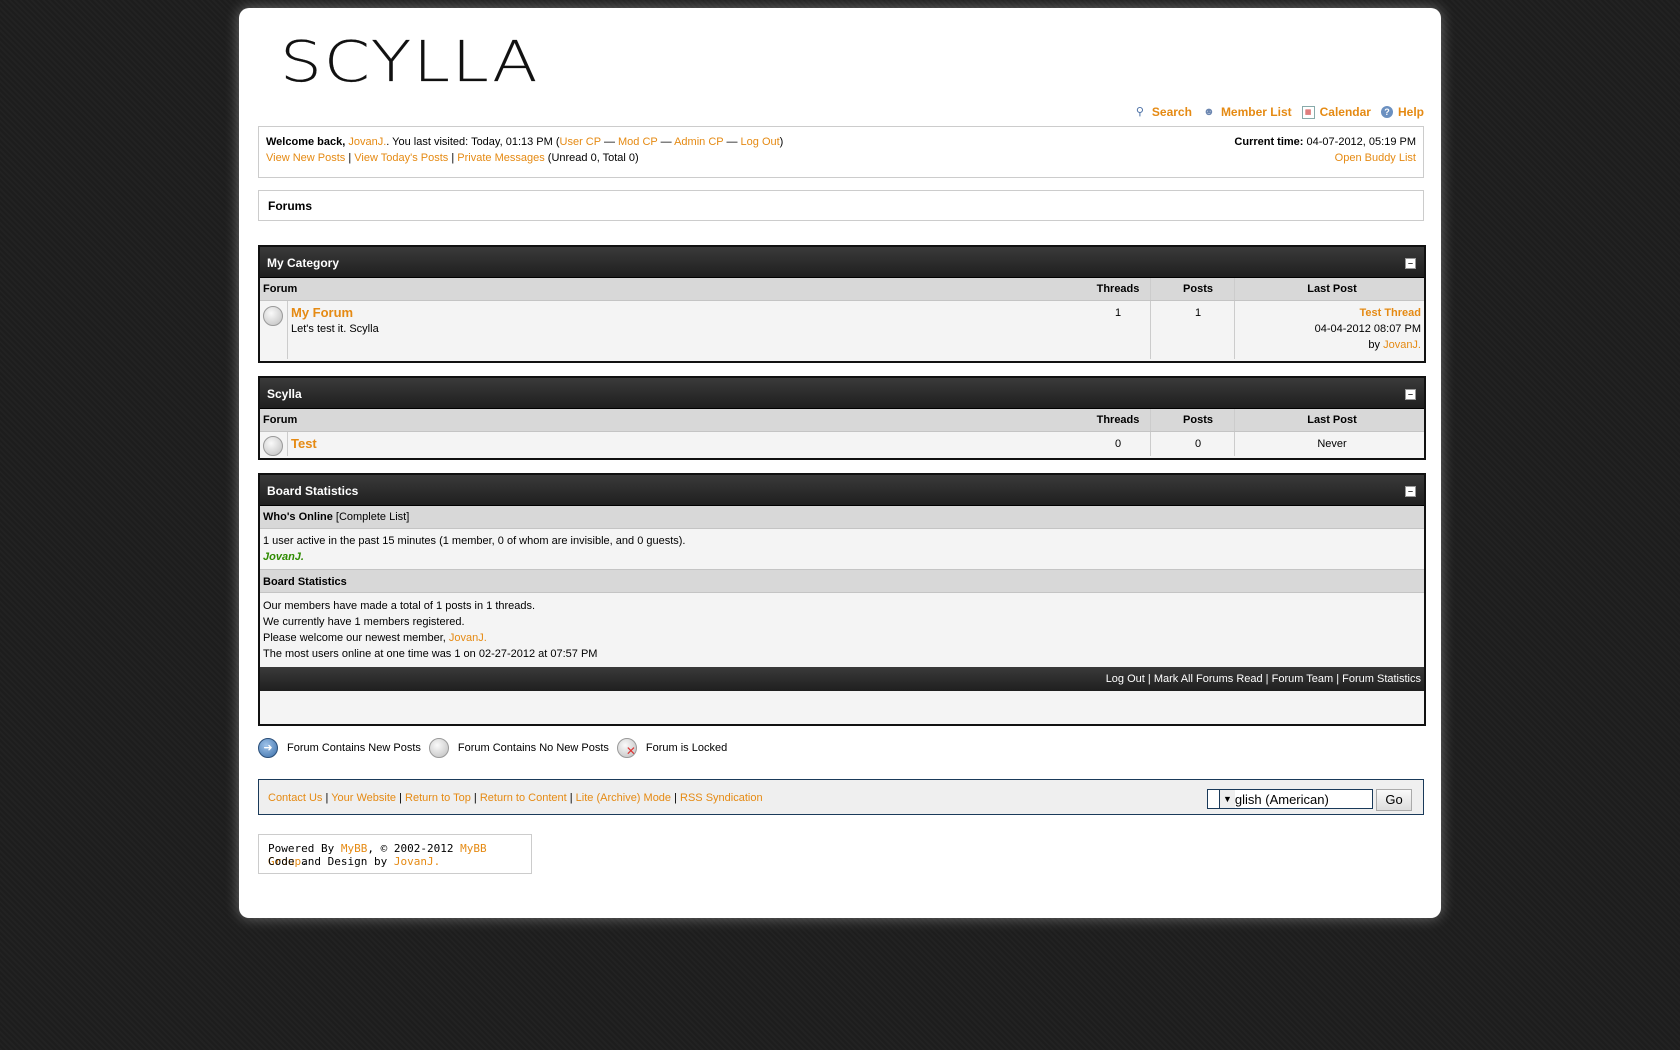 The height and width of the screenshot is (1050, 1680). What do you see at coordinates (781, 142) in the screenshot?
I see `paren: )` at bounding box center [781, 142].